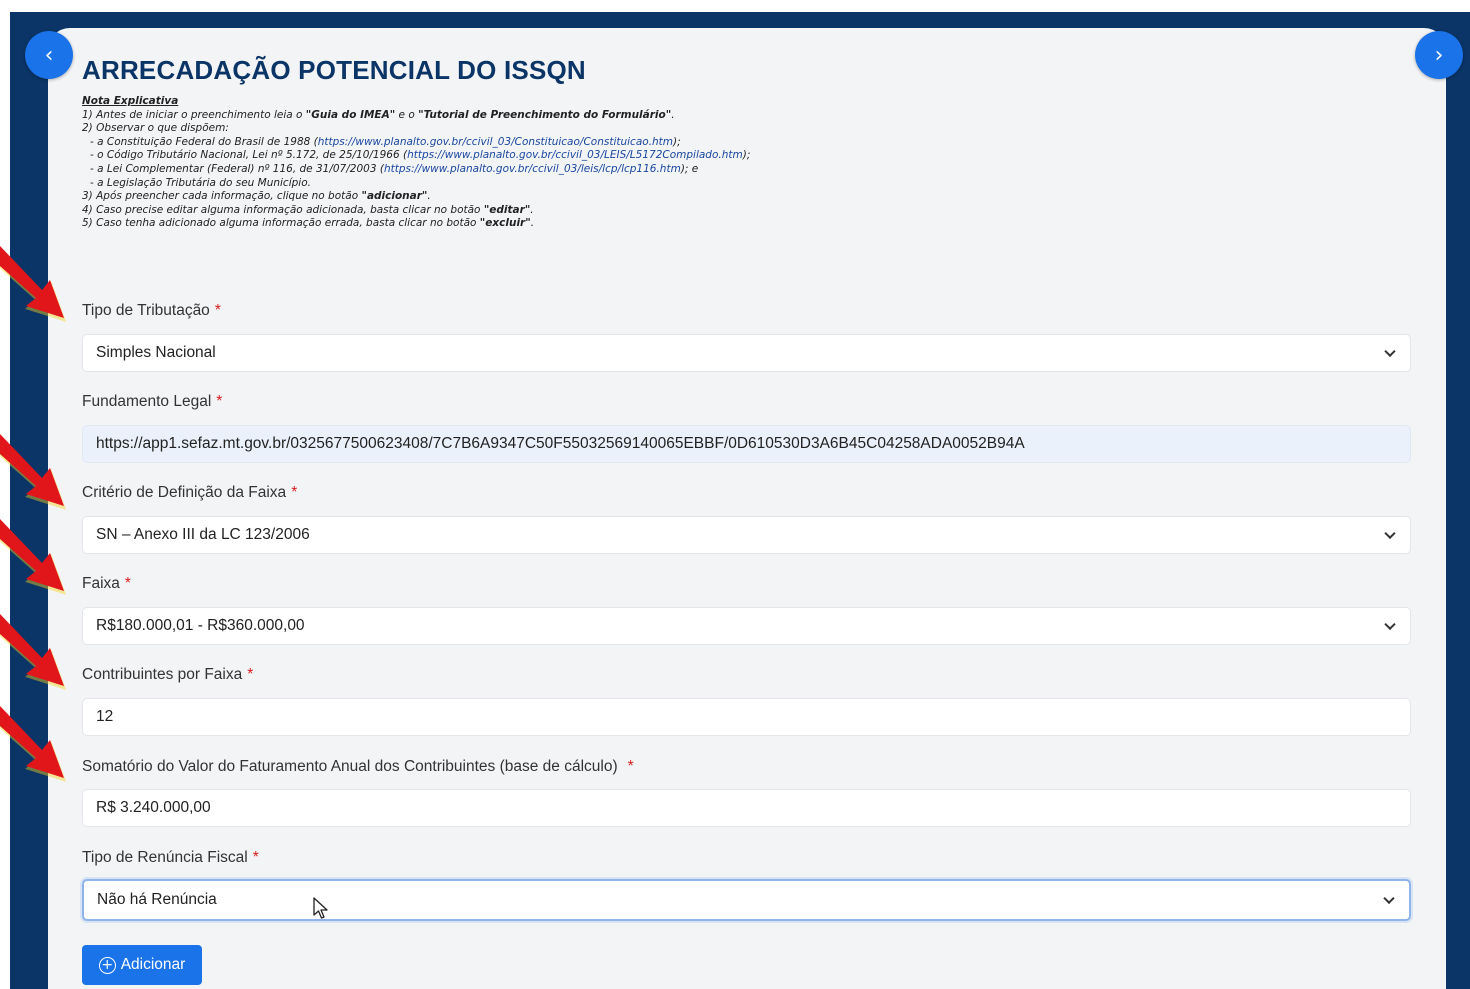 The height and width of the screenshot is (989, 1470). I want to click on somatorio-input: R$ 3.240.000,00, so click(746, 808).